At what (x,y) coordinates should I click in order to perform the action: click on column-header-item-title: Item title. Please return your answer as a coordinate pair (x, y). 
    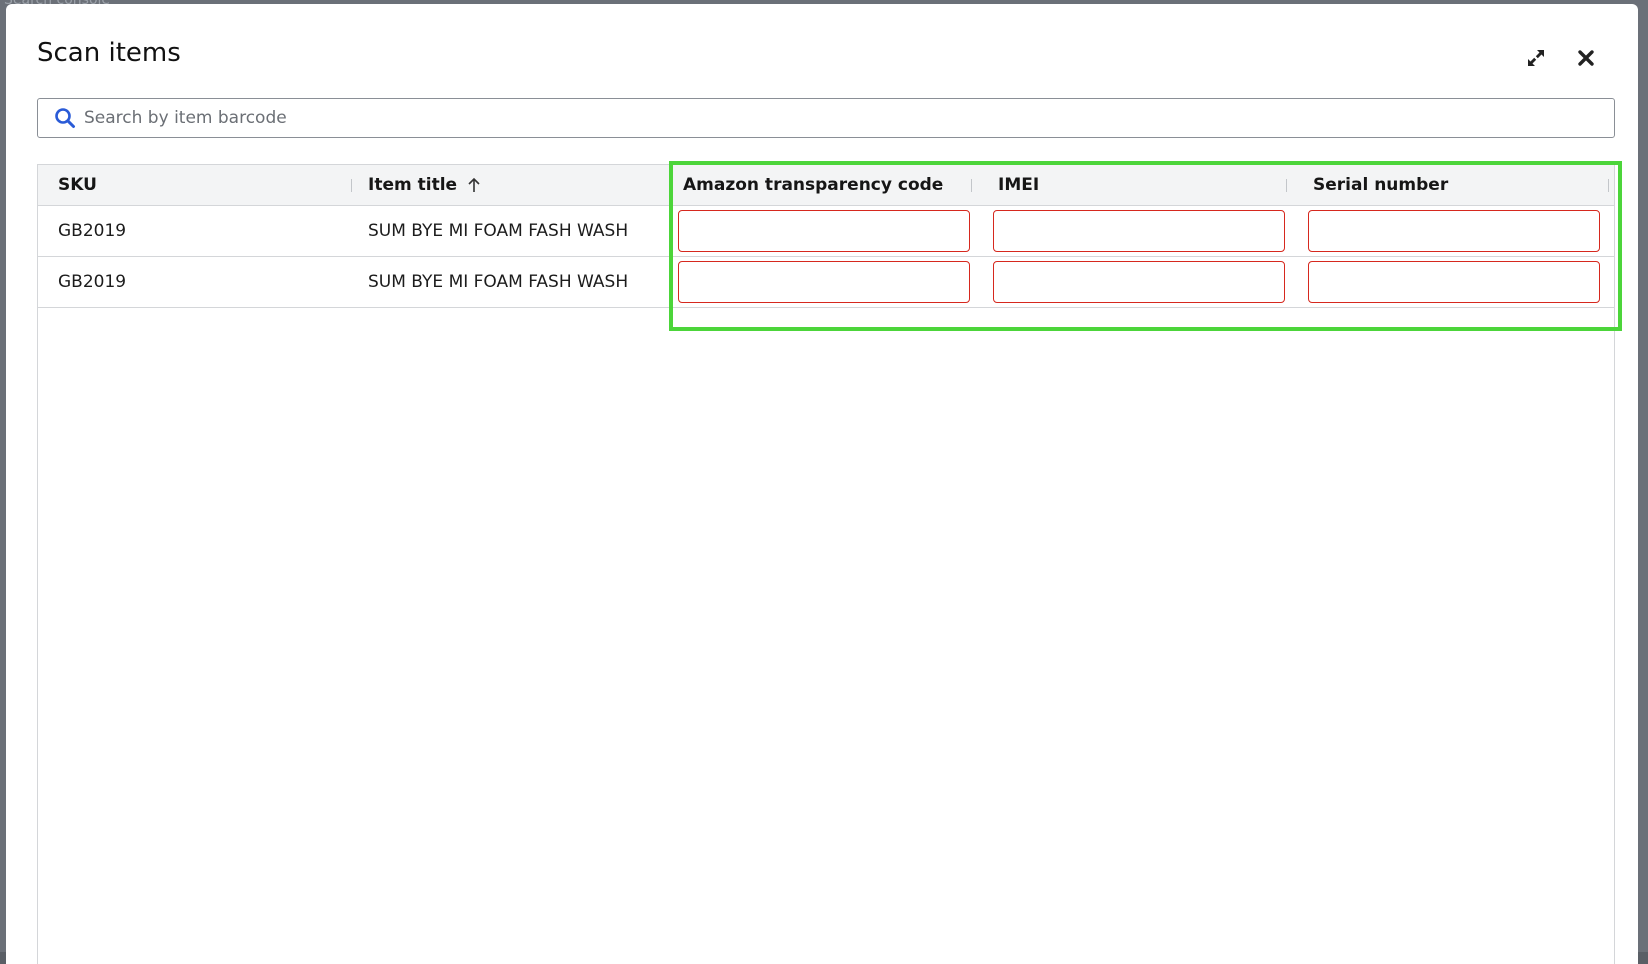
    Looking at the image, I should click on (424, 185).